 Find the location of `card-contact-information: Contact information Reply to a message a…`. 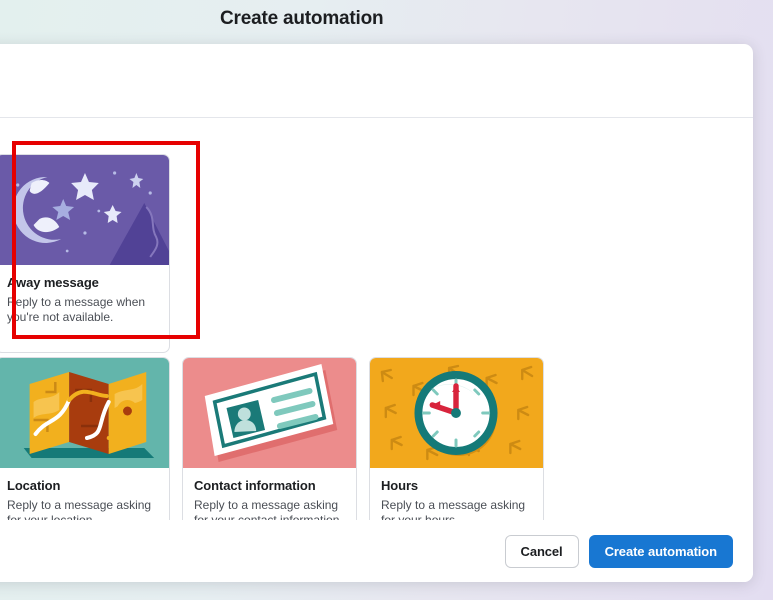

card-contact-information: Contact information Reply to a message a… is located at coordinates (269, 438).